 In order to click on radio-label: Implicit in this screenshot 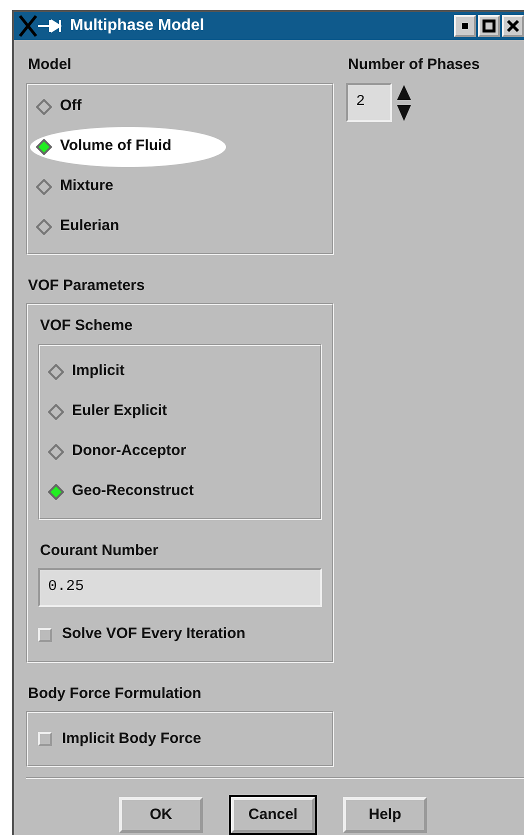, I will do `click(98, 371)`.